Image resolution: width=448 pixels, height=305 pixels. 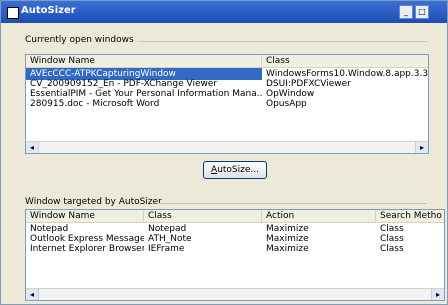 I want to click on maximize-button: □, so click(x=422, y=12).